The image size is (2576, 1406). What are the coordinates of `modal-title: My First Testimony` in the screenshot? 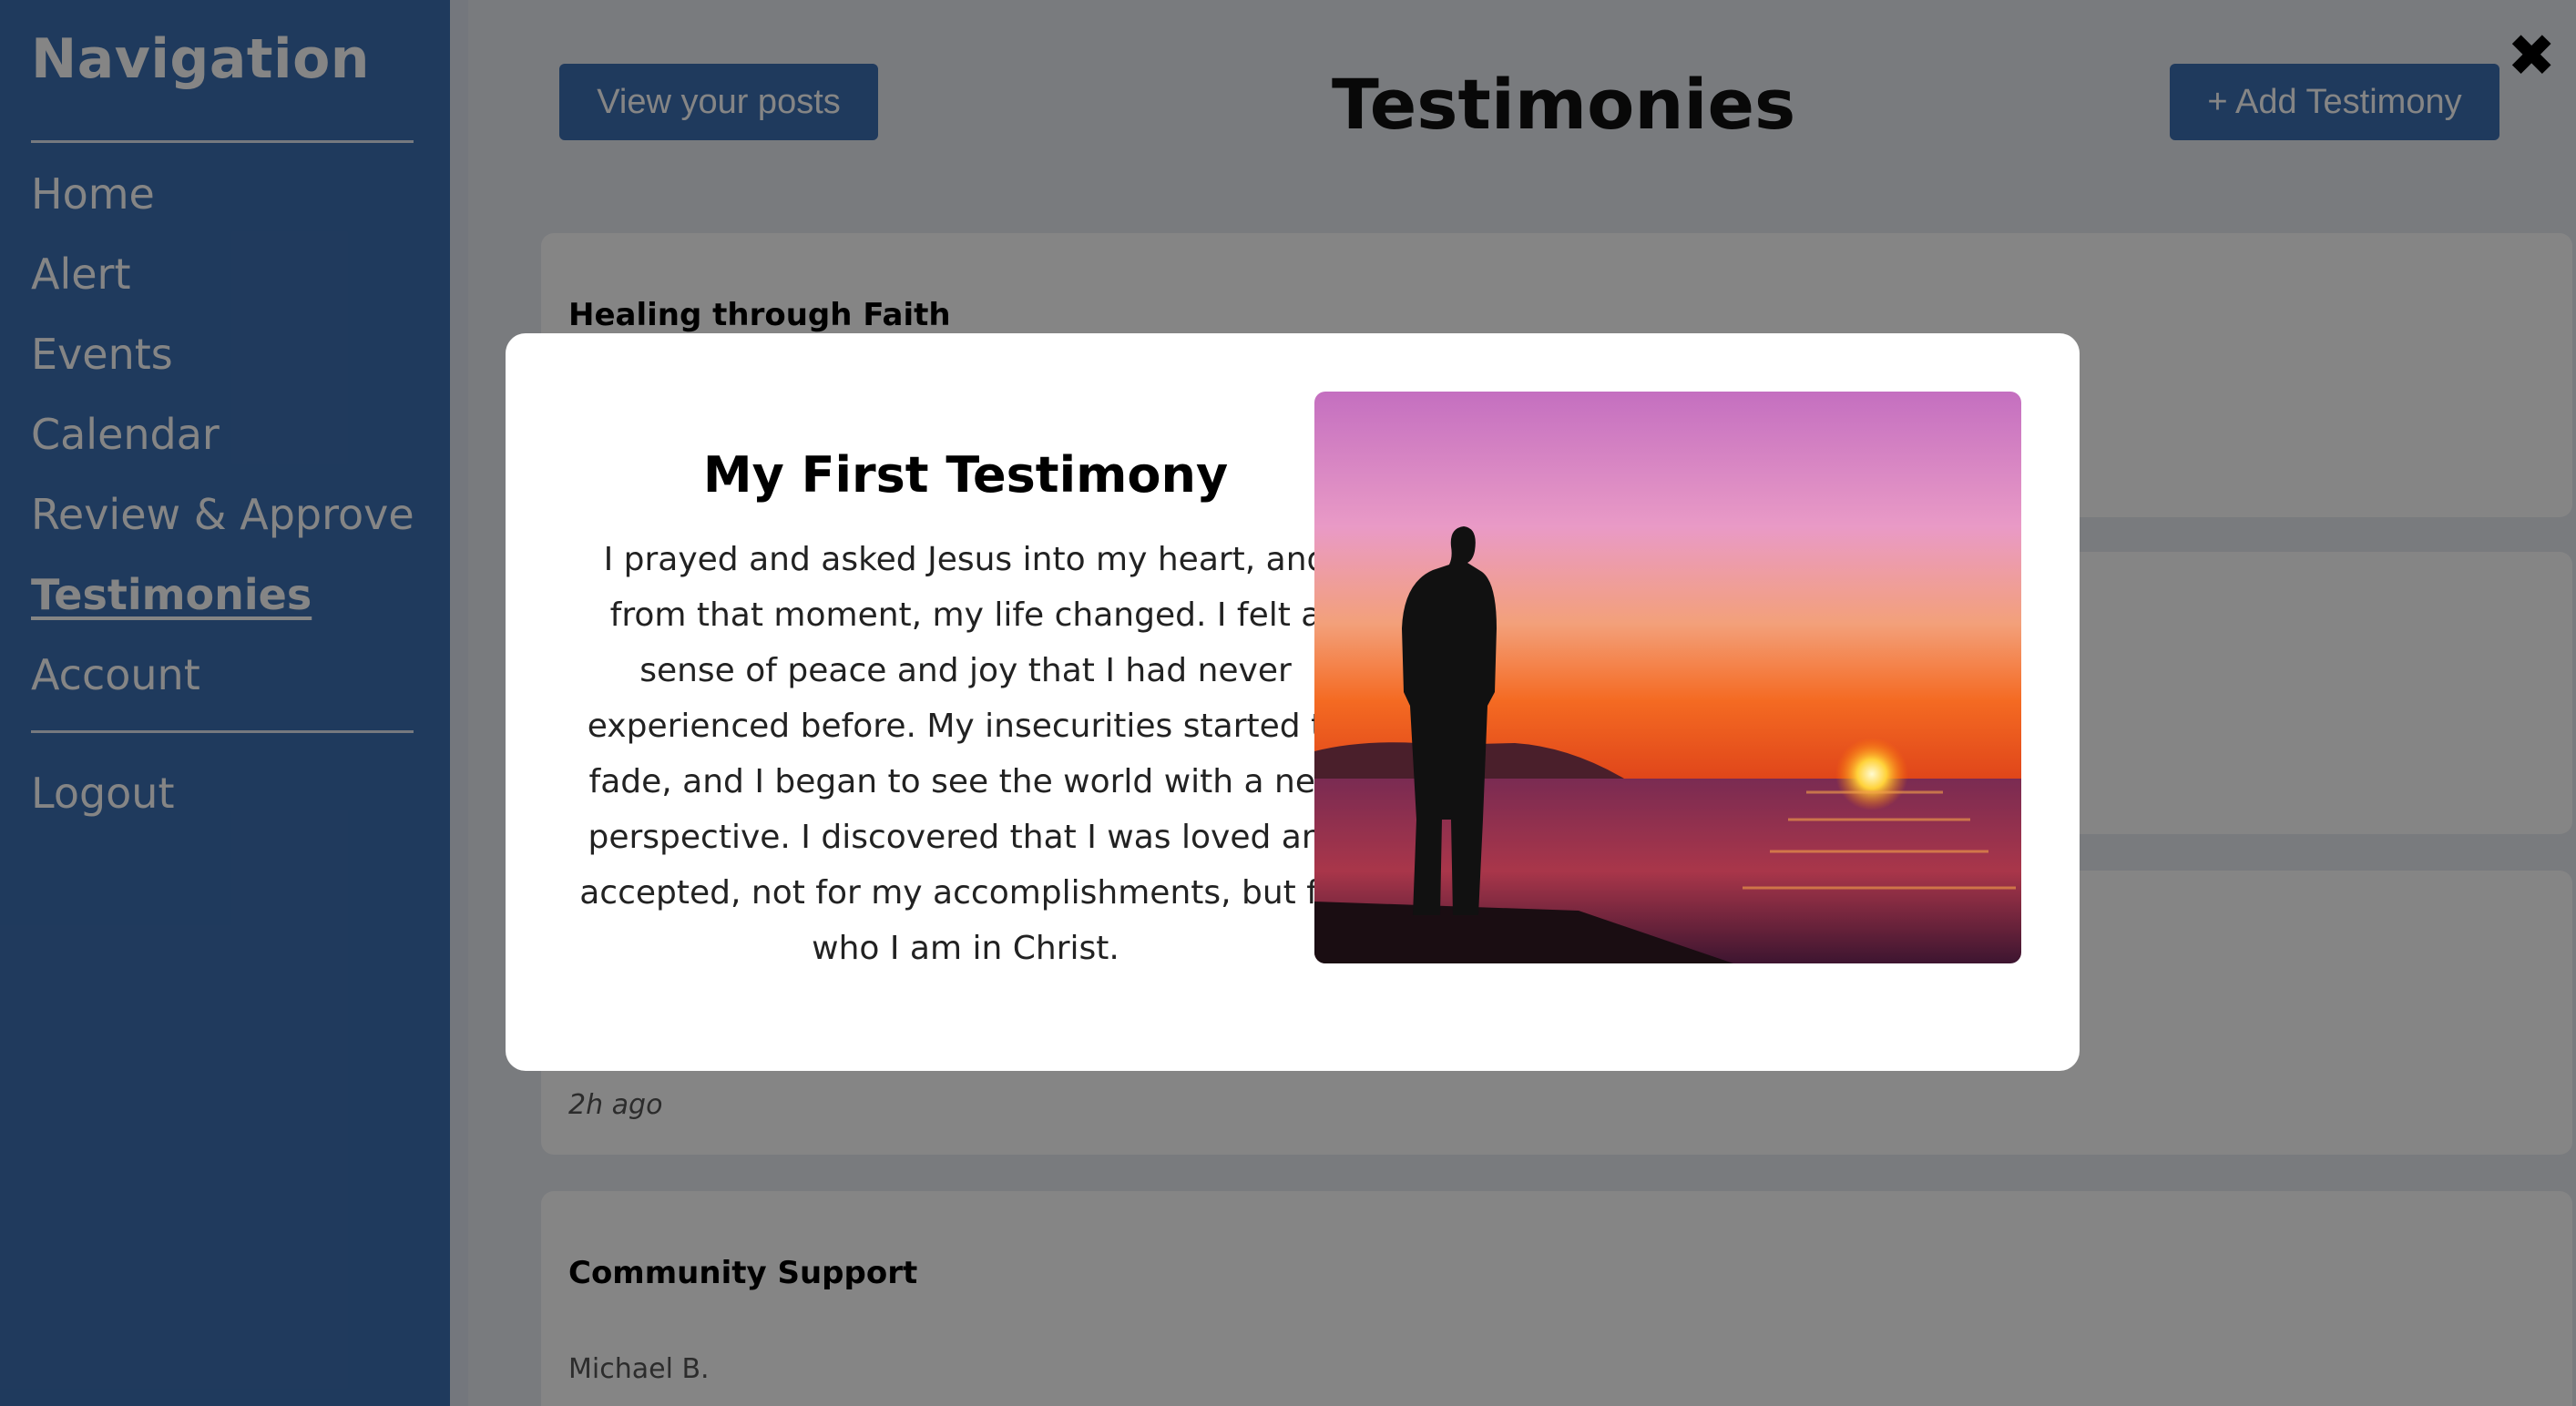 It's located at (965, 475).